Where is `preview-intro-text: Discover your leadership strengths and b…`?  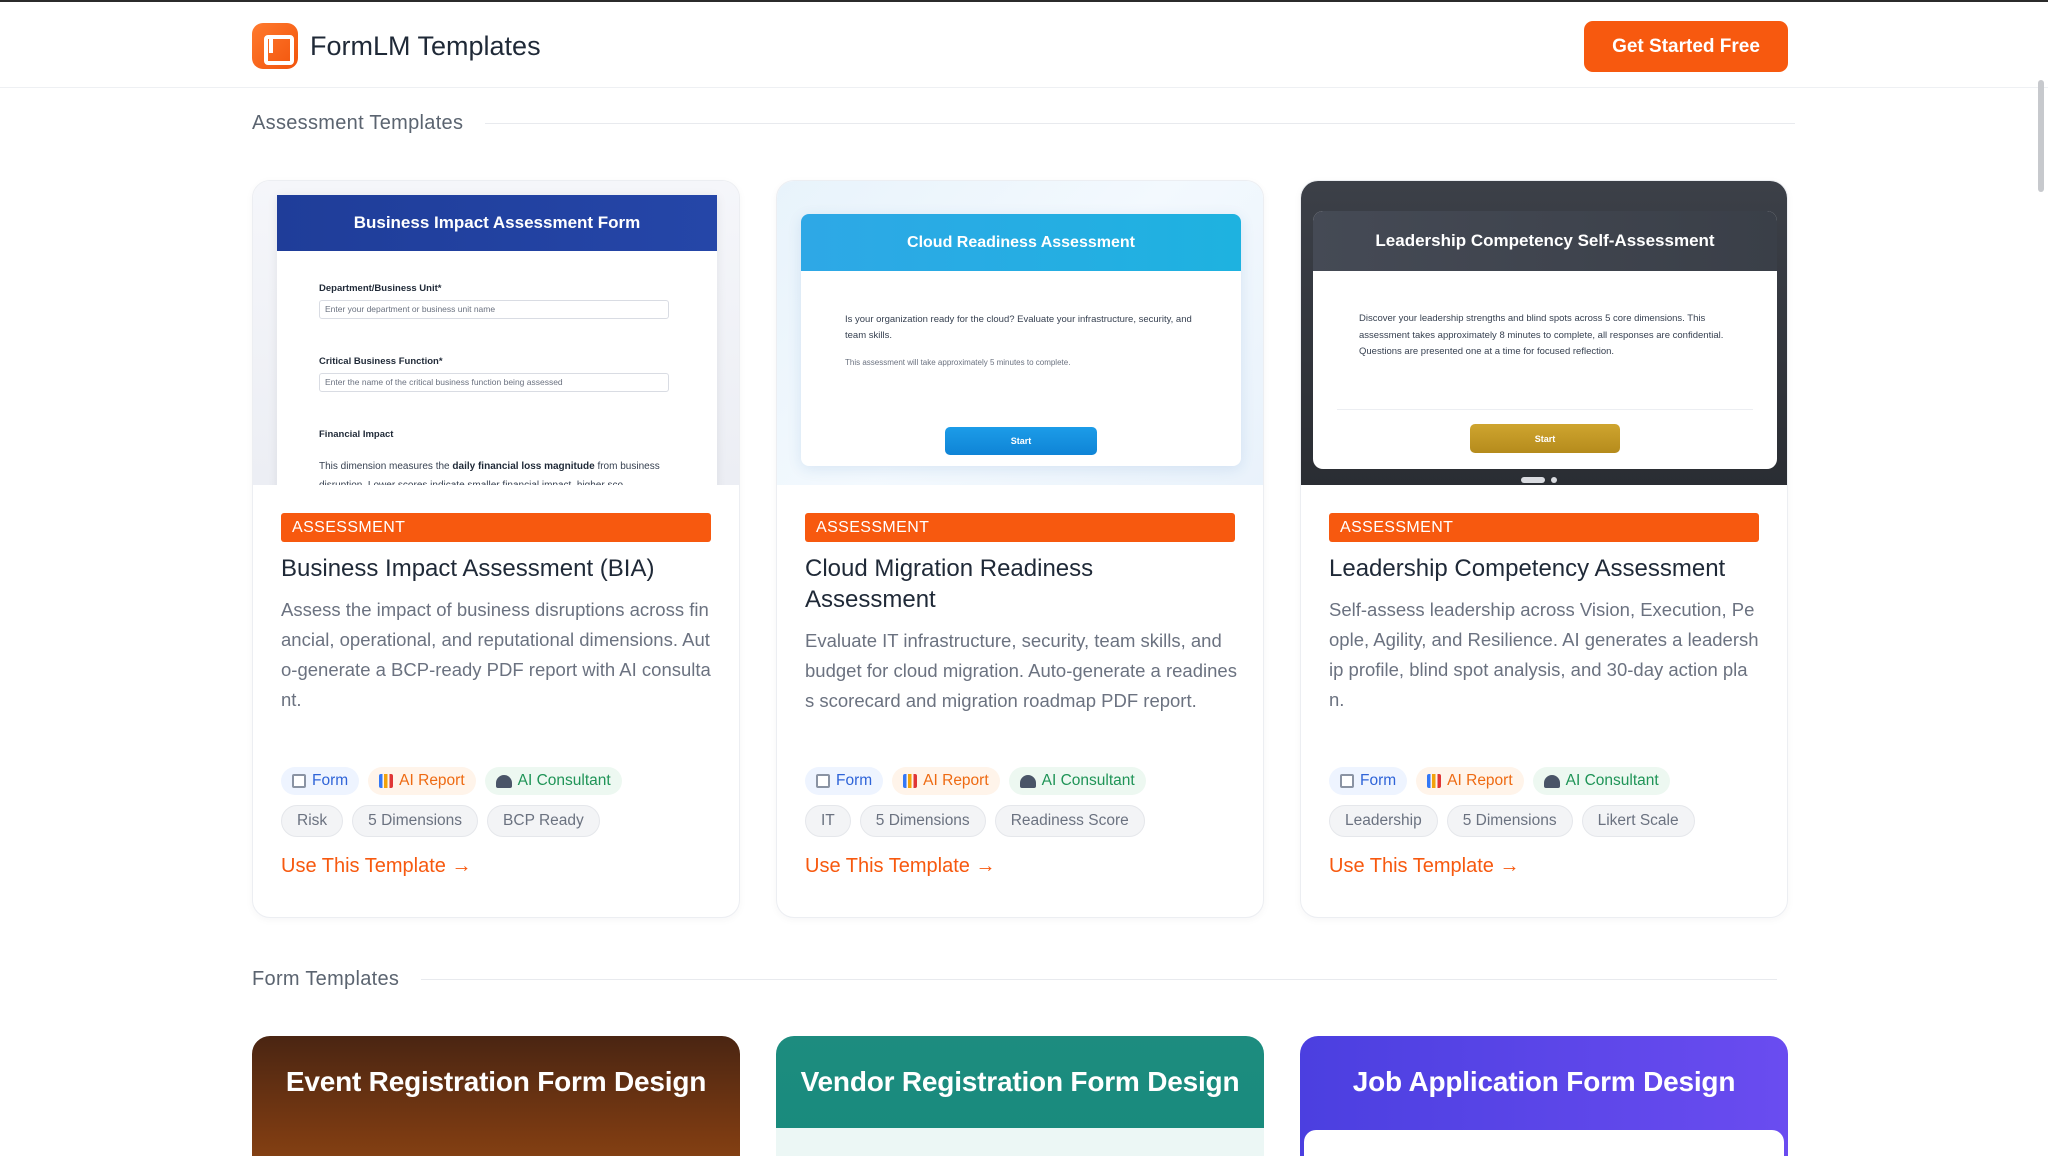 preview-intro-text: Discover your leadership strengths and b… is located at coordinates (1541, 335).